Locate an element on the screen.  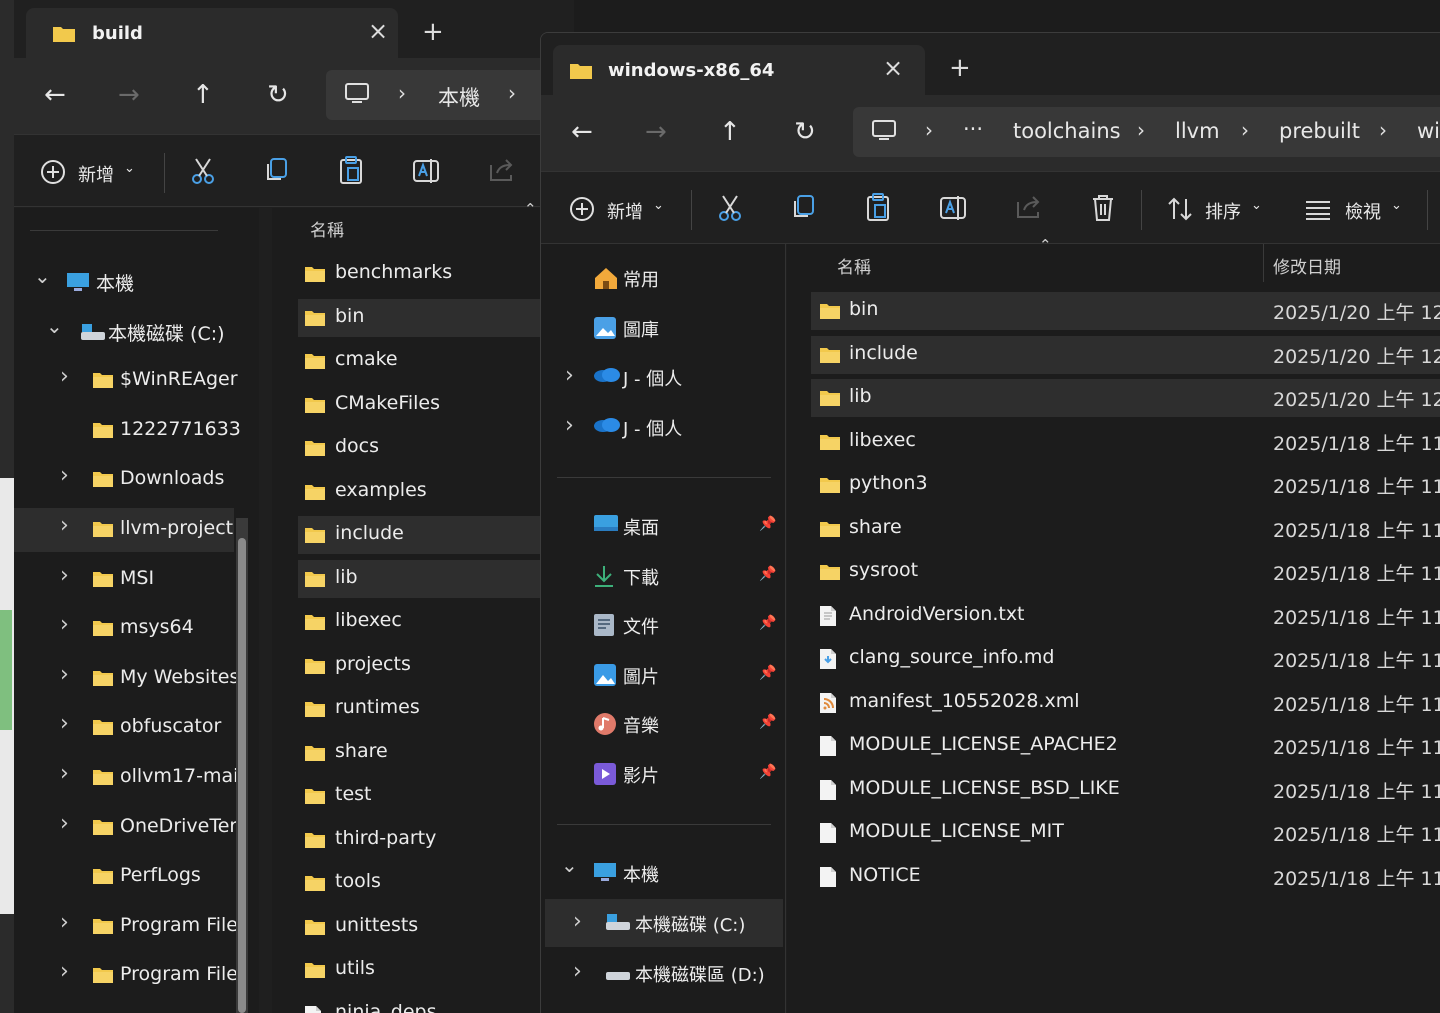
nav-item-this-pc: ⌄ 本機 is located at coordinates (663, 873).